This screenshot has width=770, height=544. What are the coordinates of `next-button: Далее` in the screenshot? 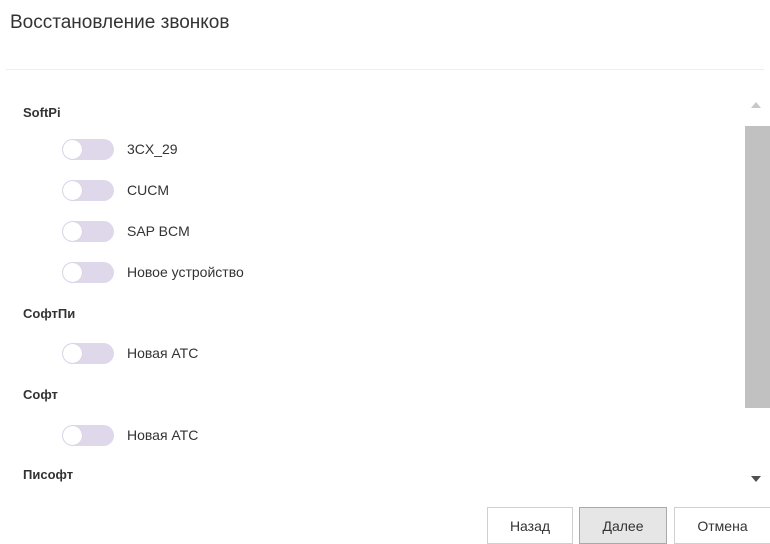 It's located at (623, 525).